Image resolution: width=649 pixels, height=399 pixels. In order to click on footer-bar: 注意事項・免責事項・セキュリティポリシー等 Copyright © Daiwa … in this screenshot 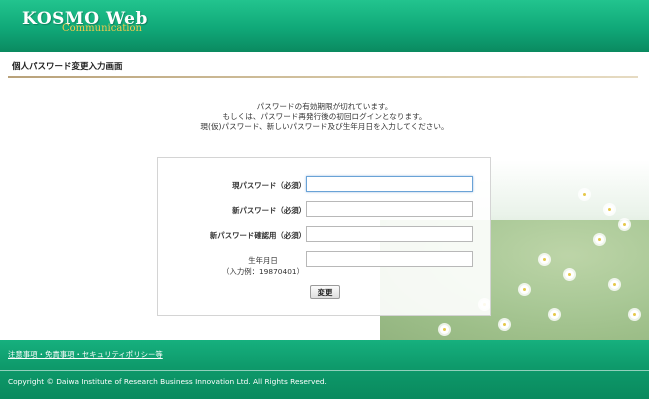, I will do `click(324, 369)`.